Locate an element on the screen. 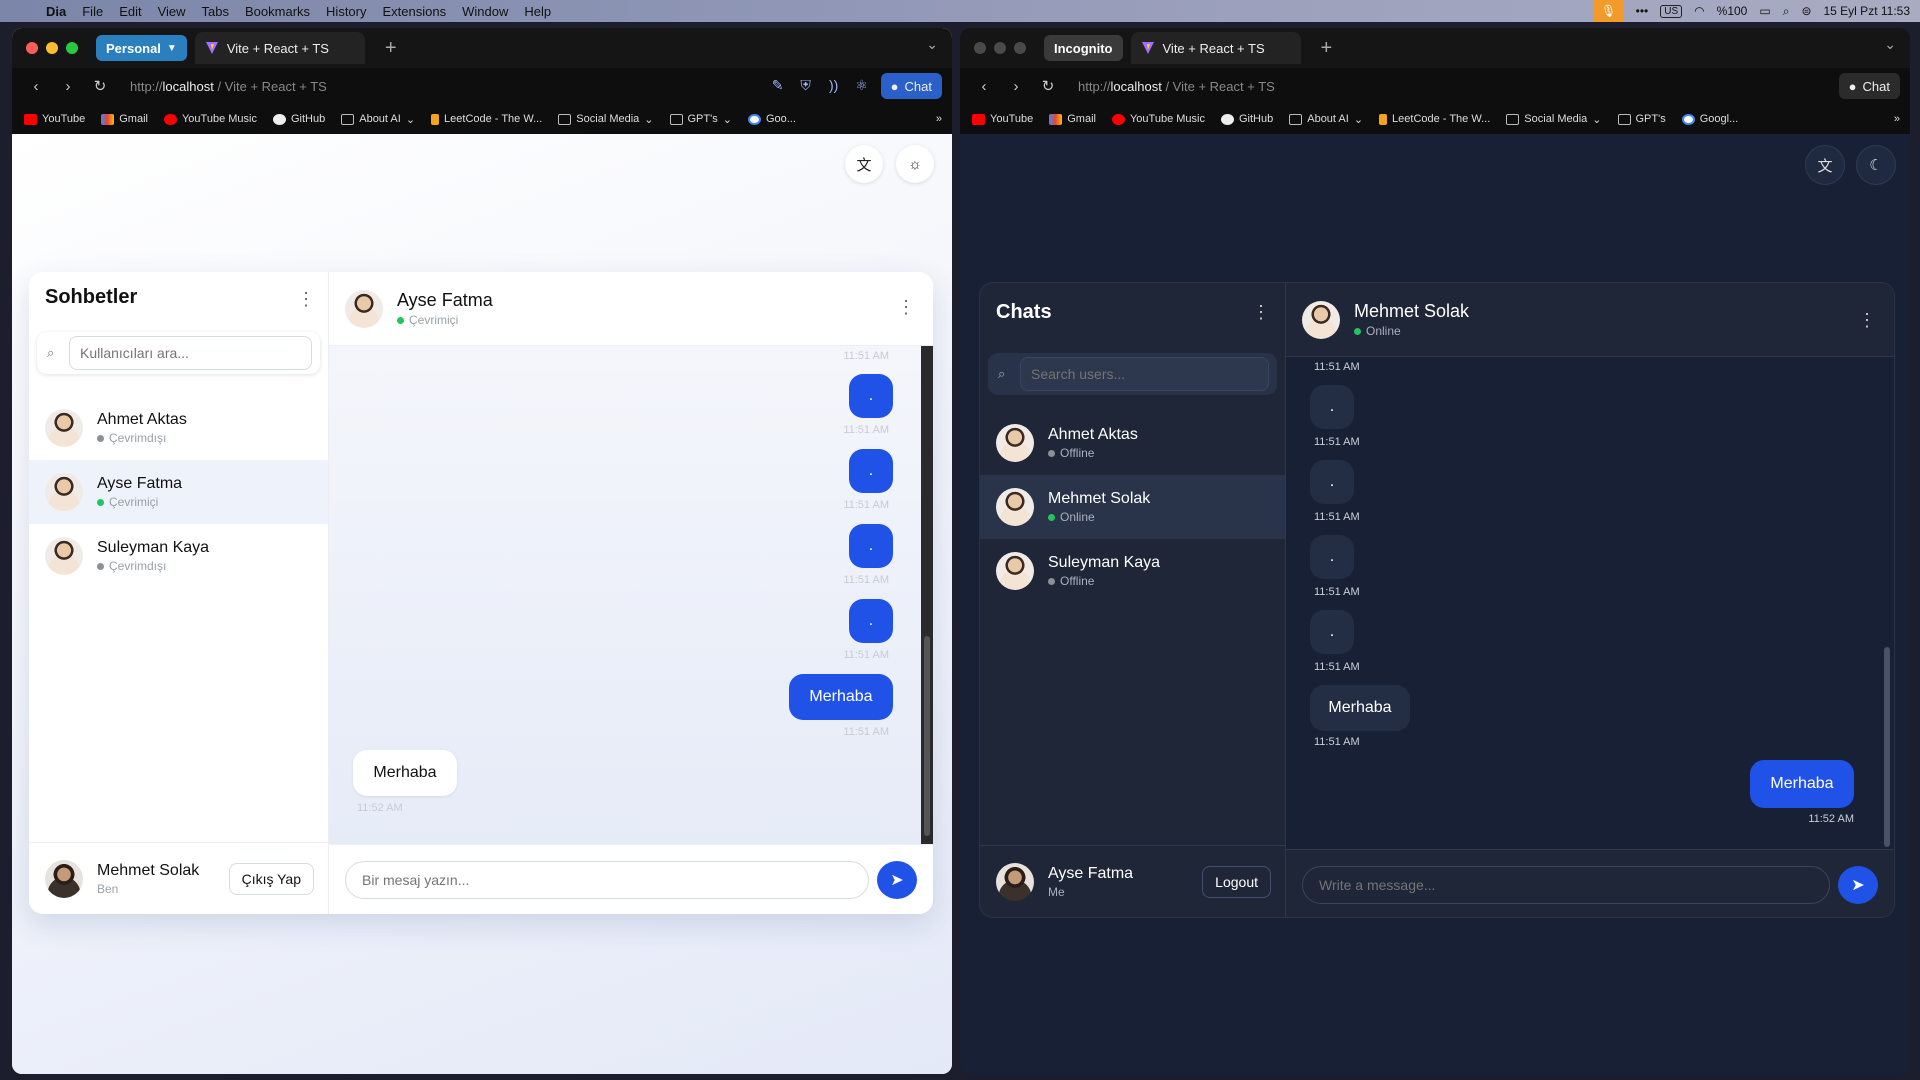  bookmark-folder-gpts: GPT's ⌄ is located at coordinates (700, 119).